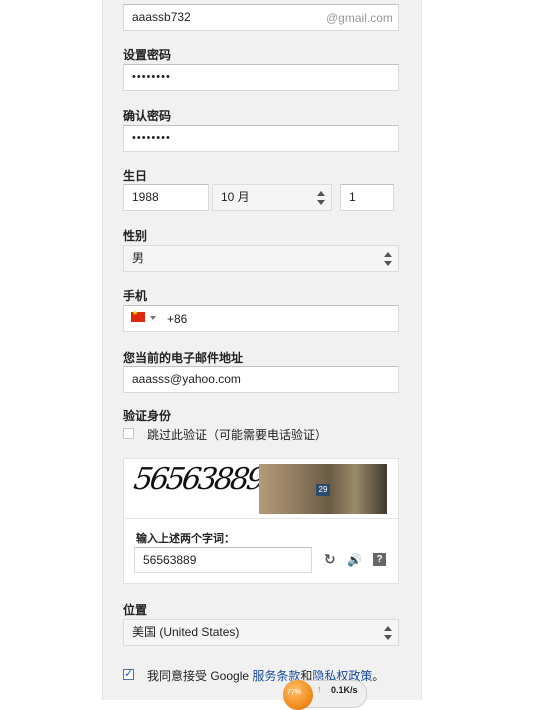  I want to click on network-speed-value: 0.1K/s, so click(344, 690).